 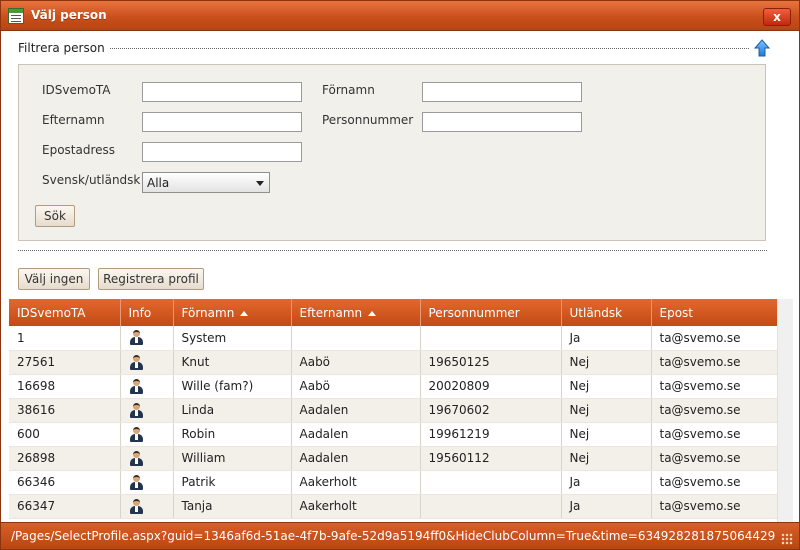 I want to click on column-header-efternamn: Efternamn, so click(x=356, y=312).